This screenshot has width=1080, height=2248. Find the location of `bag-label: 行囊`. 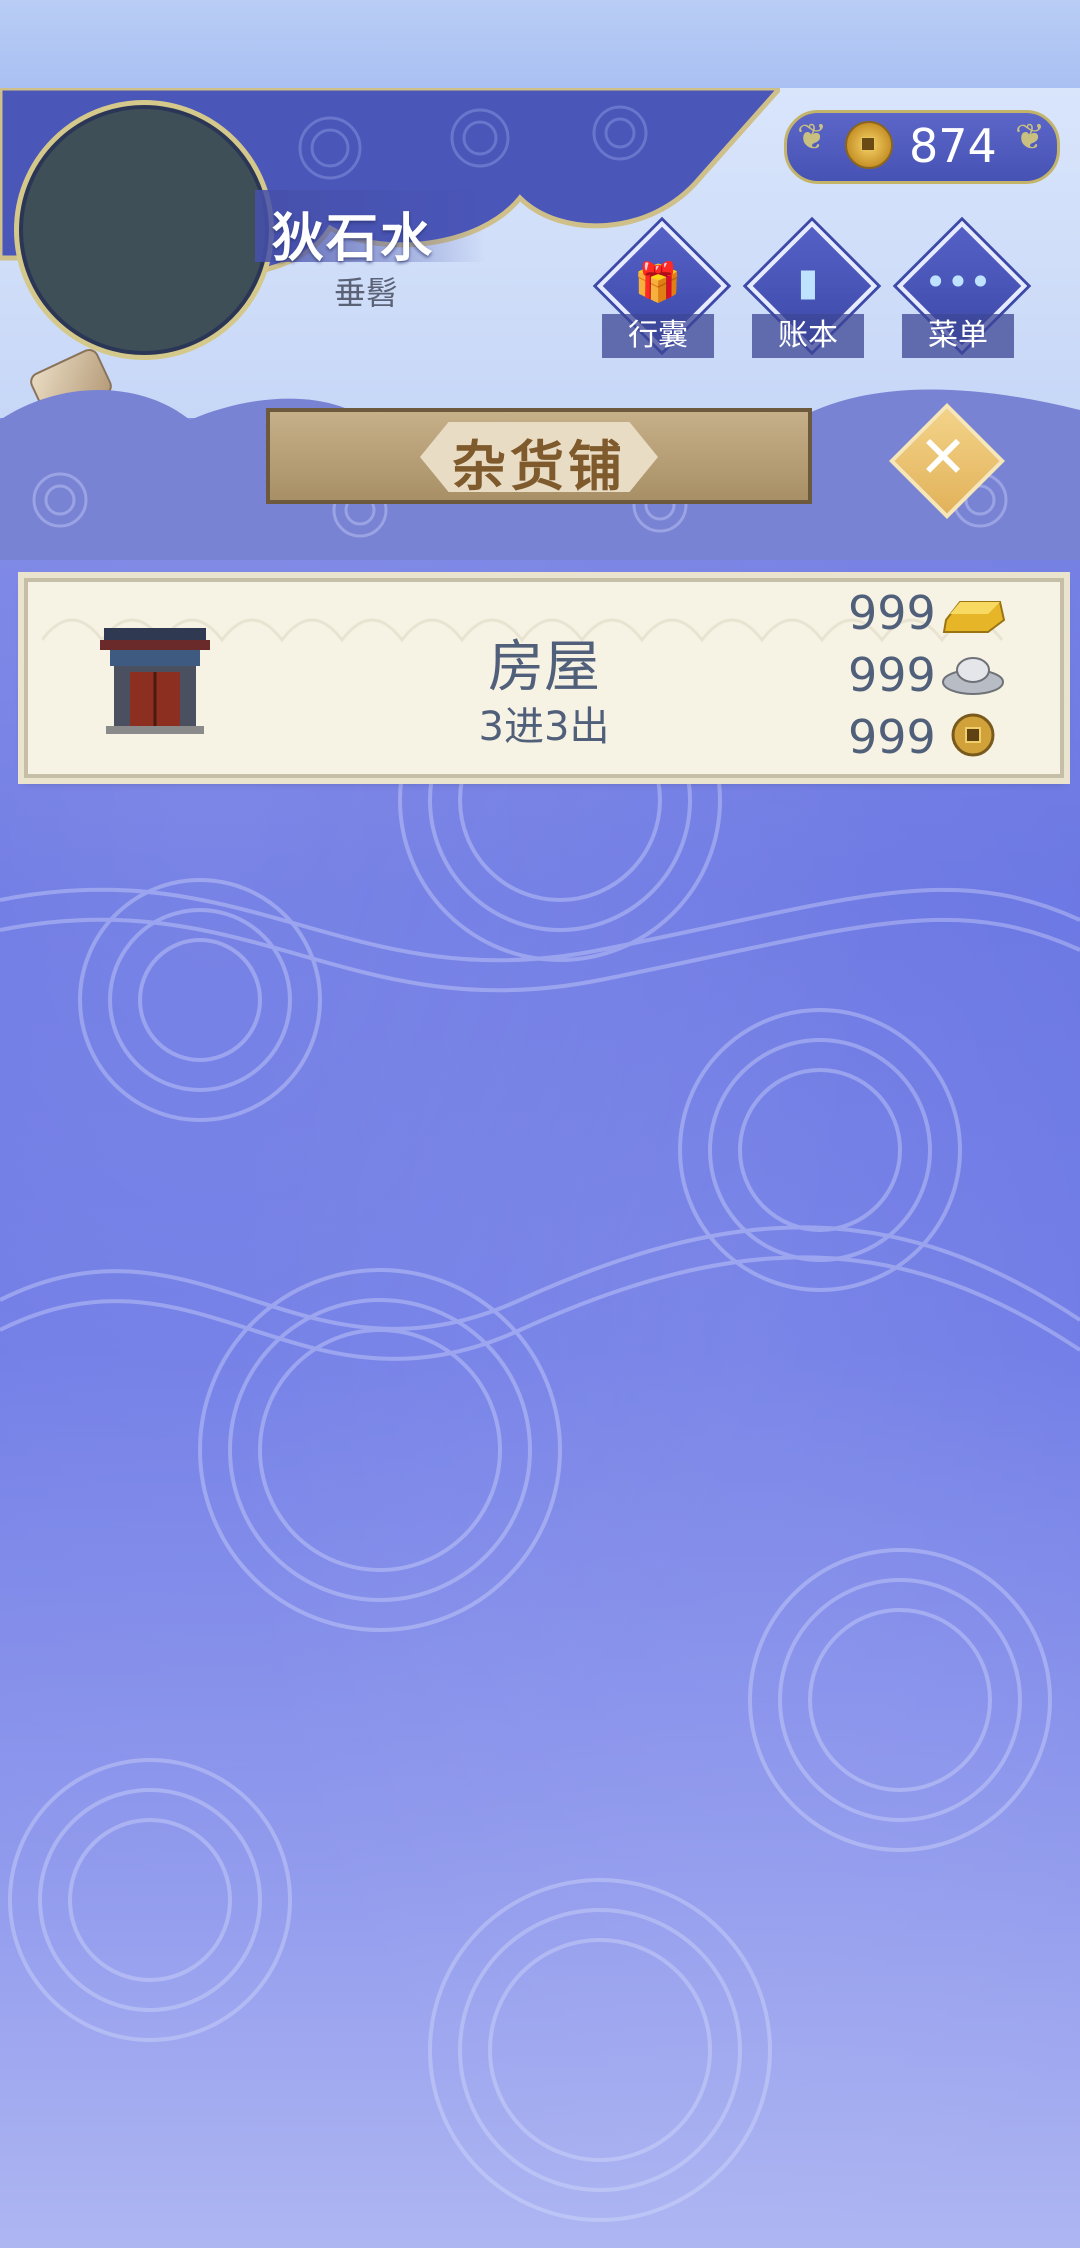

bag-label: 行囊 is located at coordinates (658, 336).